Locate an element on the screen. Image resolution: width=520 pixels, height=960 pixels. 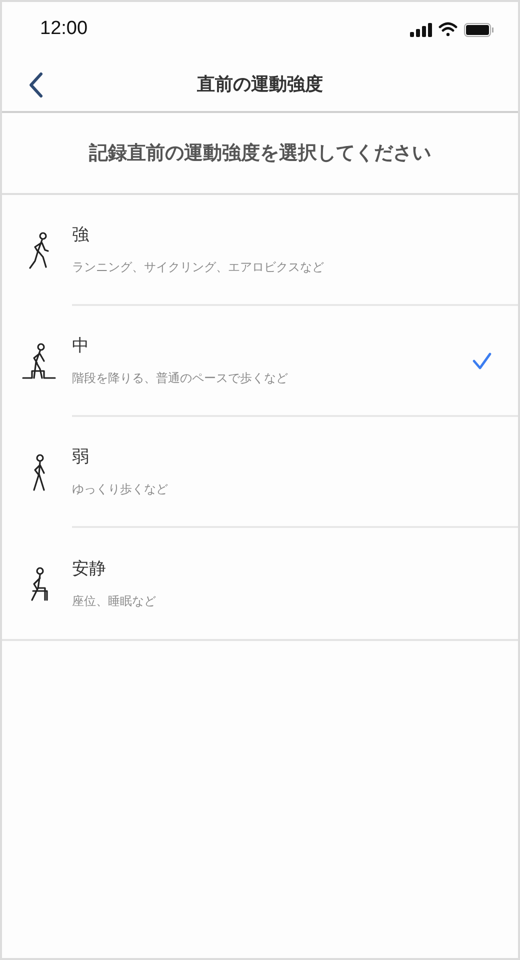
option-description: ランニング、サイクリング、エアロビクスなど is located at coordinates (198, 267).